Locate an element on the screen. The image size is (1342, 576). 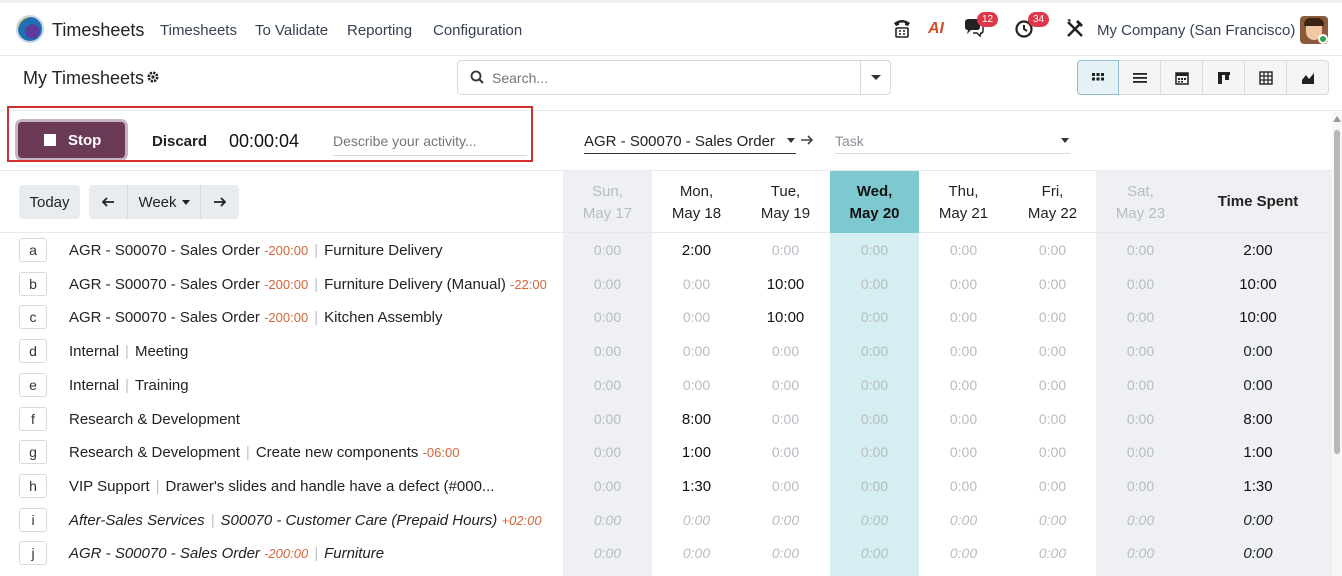
time-cell: 1:00 is located at coordinates (696, 452).